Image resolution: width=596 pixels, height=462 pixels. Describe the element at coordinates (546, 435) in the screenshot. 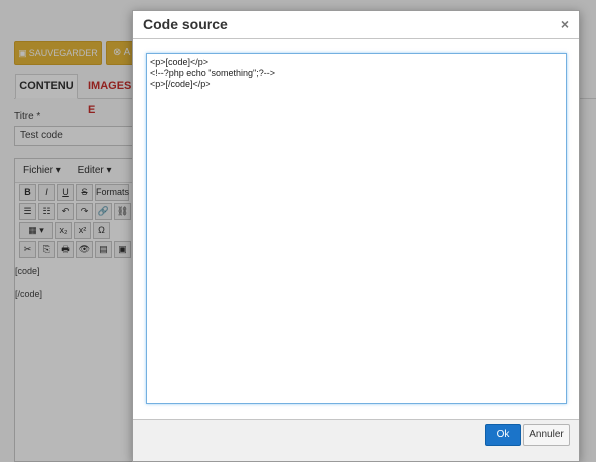

I see `cancel-button: Annuler` at that location.